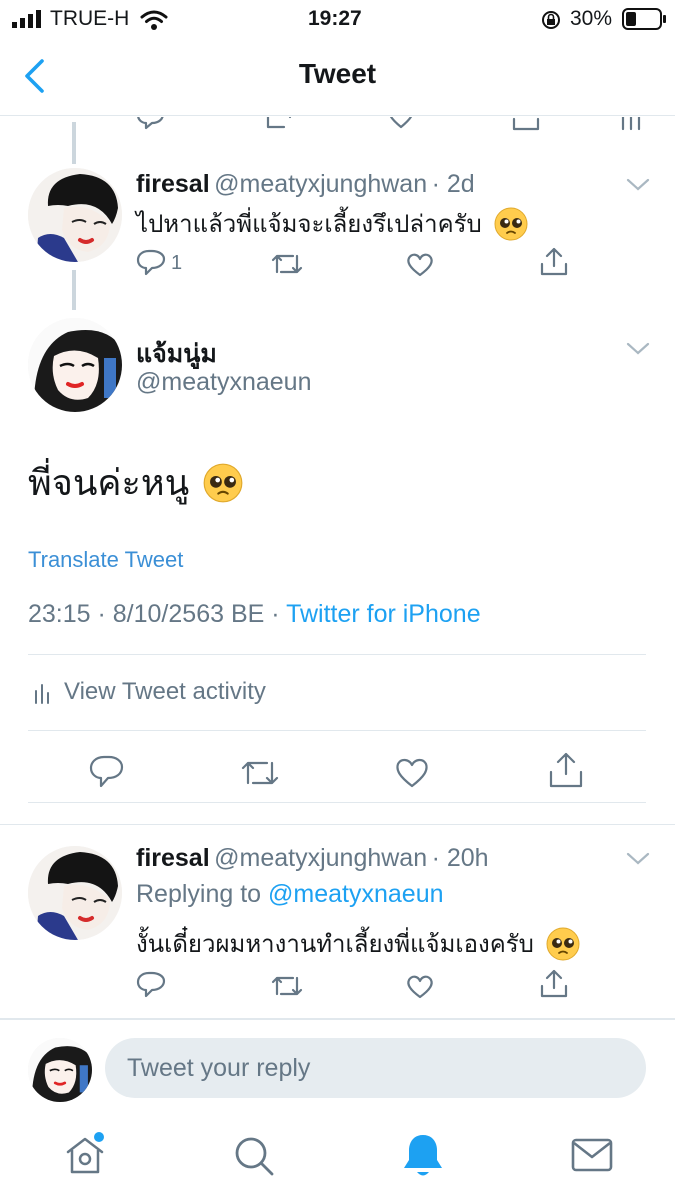 The width and height of the screenshot is (675, 1200). I want to click on reply-input: Tweet your reply, so click(375, 1068).